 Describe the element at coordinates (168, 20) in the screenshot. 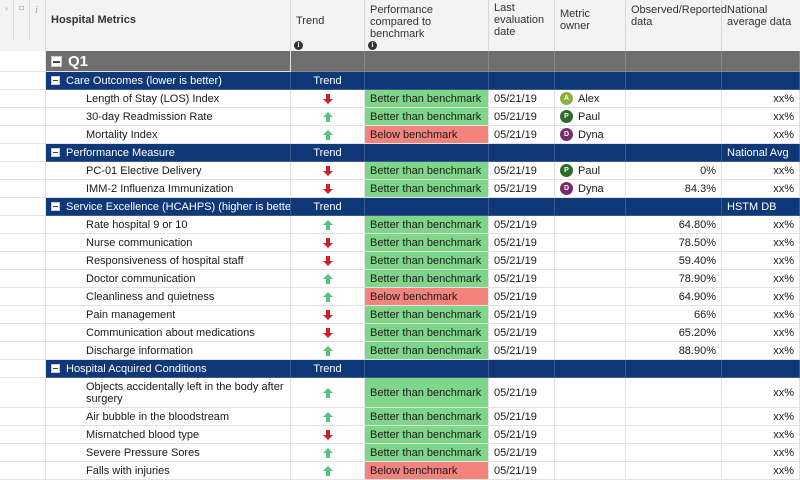

I see `hospital-metrics-header: Hospital Metrics` at that location.